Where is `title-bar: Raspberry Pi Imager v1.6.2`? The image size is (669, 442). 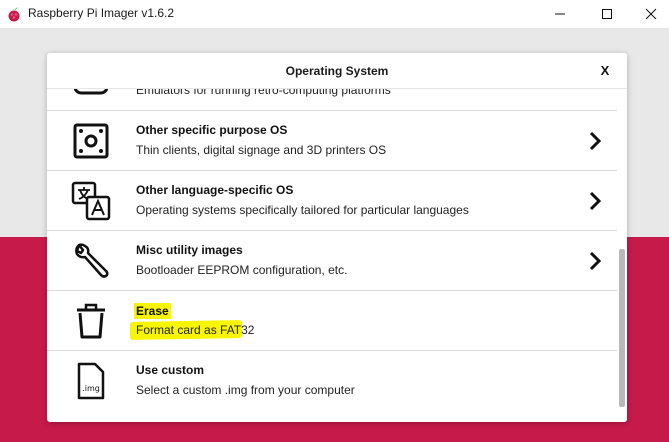
title-bar: Raspberry Pi Imager v1.6.2 is located at coordinates (334, 14).